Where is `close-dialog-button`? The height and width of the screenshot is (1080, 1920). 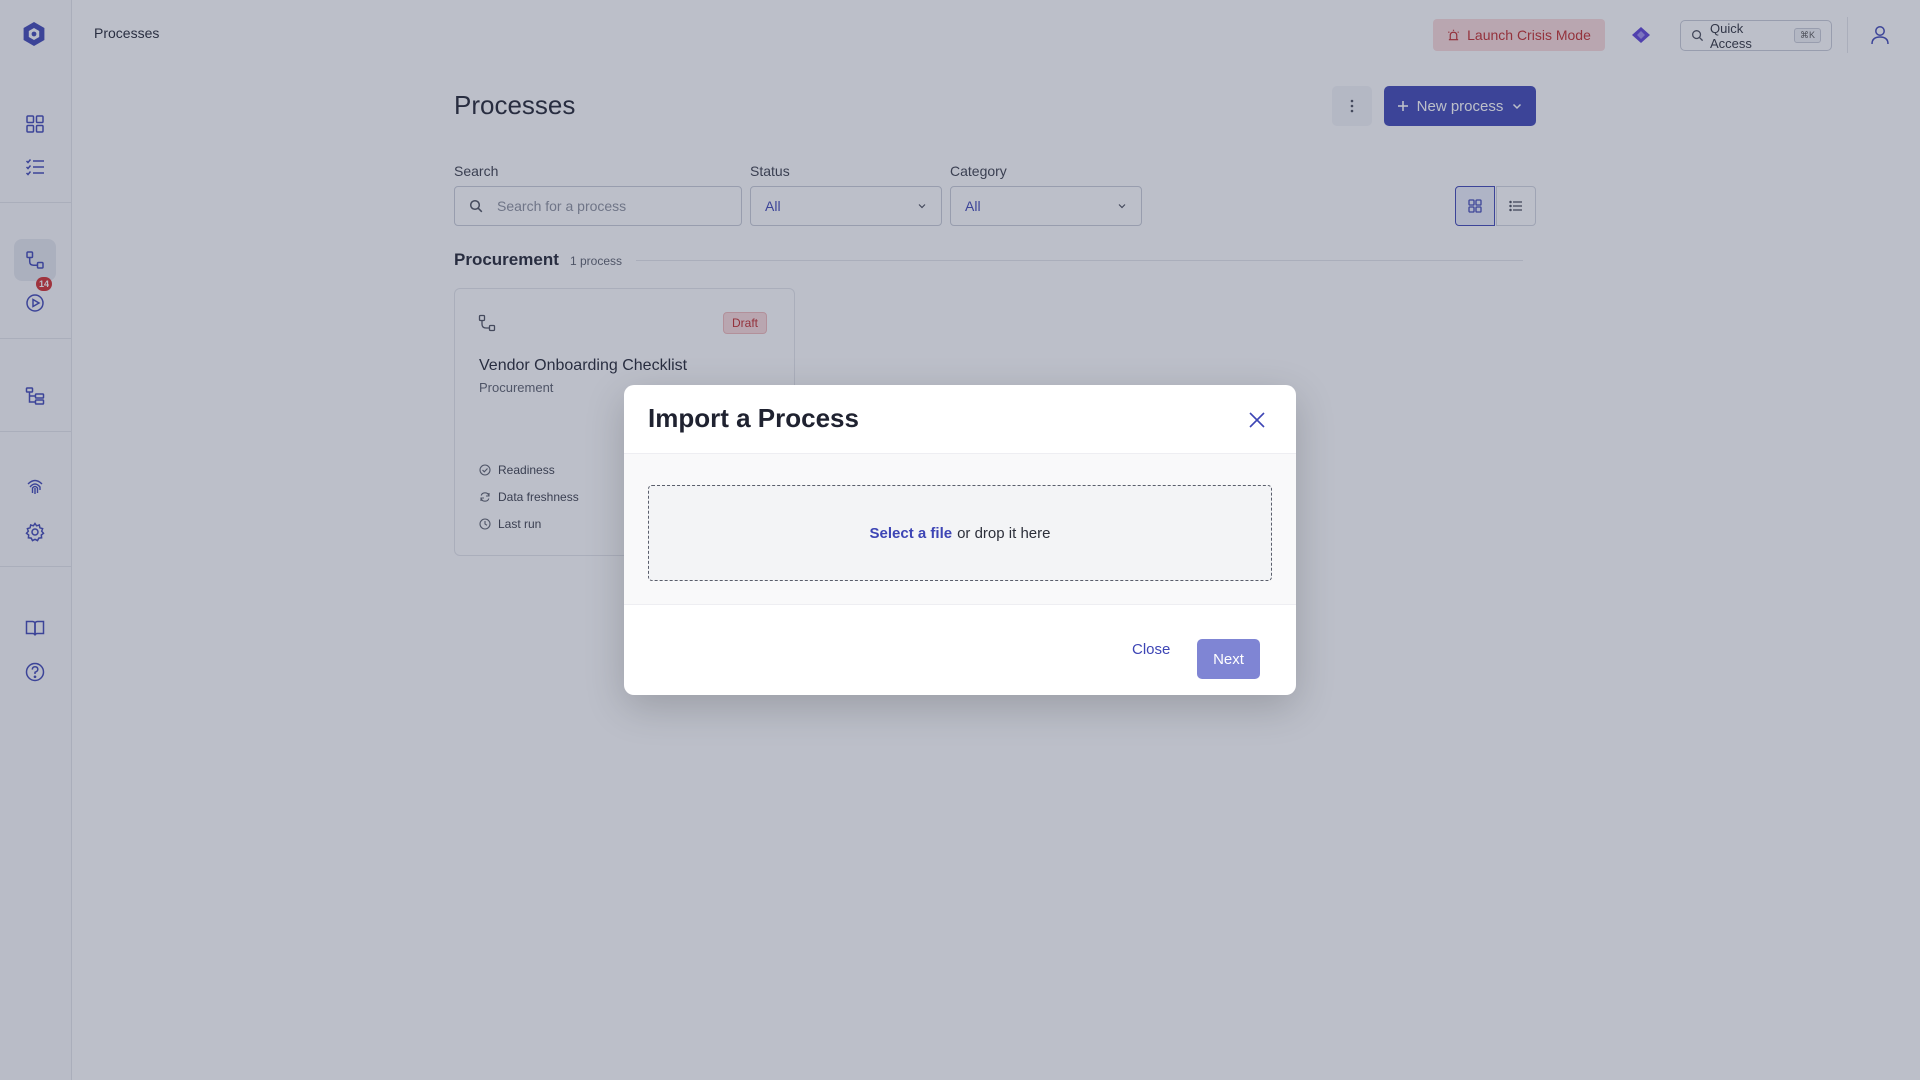 close-dialog-button is located at coordinates (1257, 420).